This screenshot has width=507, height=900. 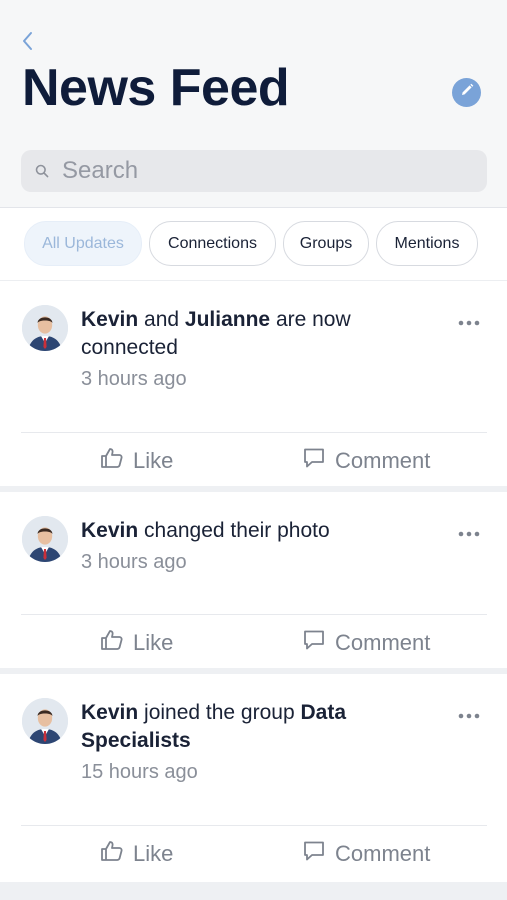 I want to click on filter-connections: Connections, so click(x=212, y=243).